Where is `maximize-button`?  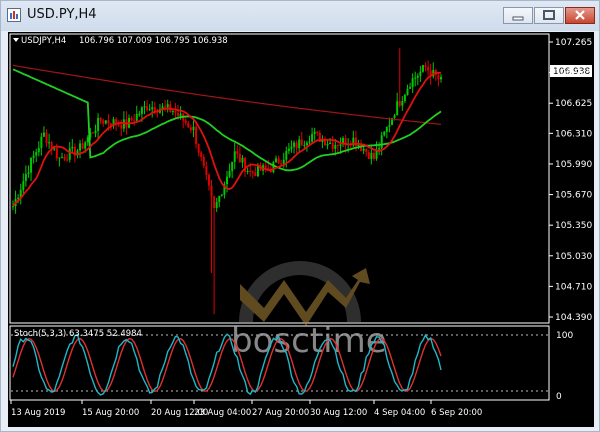 maximize-button is located at coordinates (549, 15).